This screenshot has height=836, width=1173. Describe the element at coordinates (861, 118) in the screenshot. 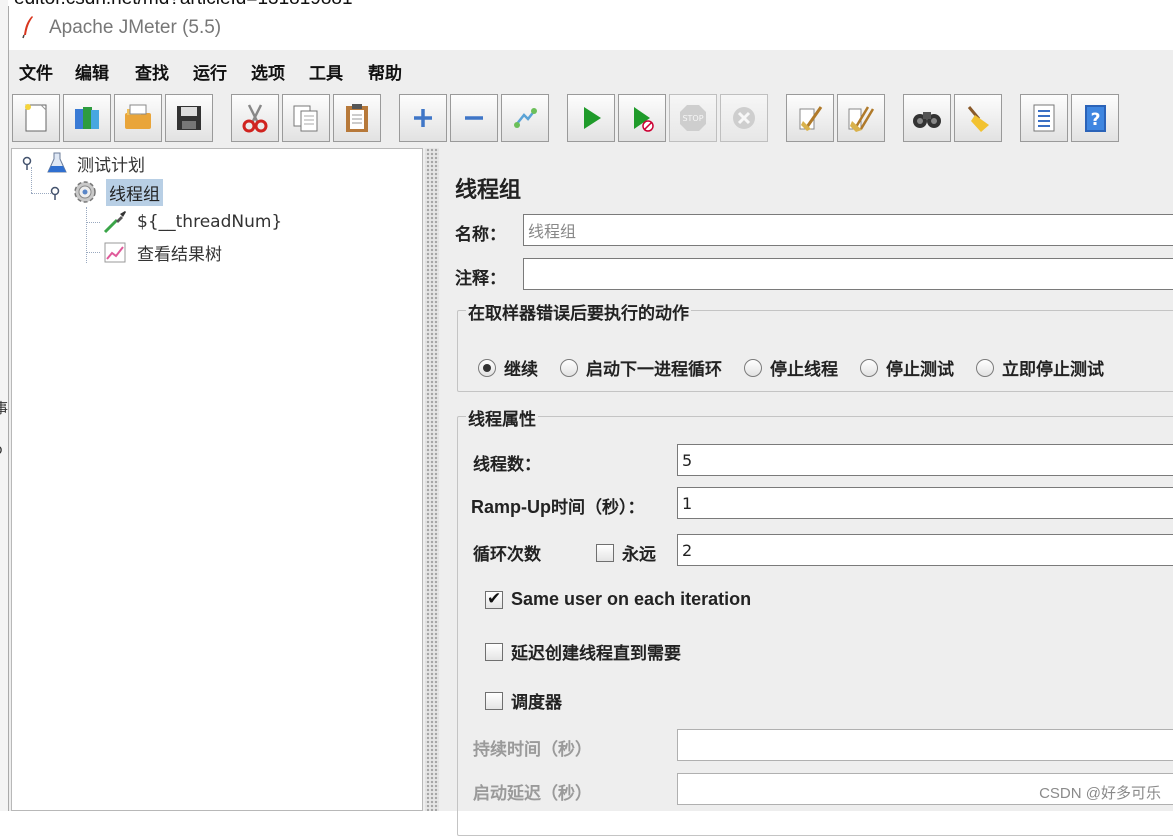

I see `clear-all-button` at that location.